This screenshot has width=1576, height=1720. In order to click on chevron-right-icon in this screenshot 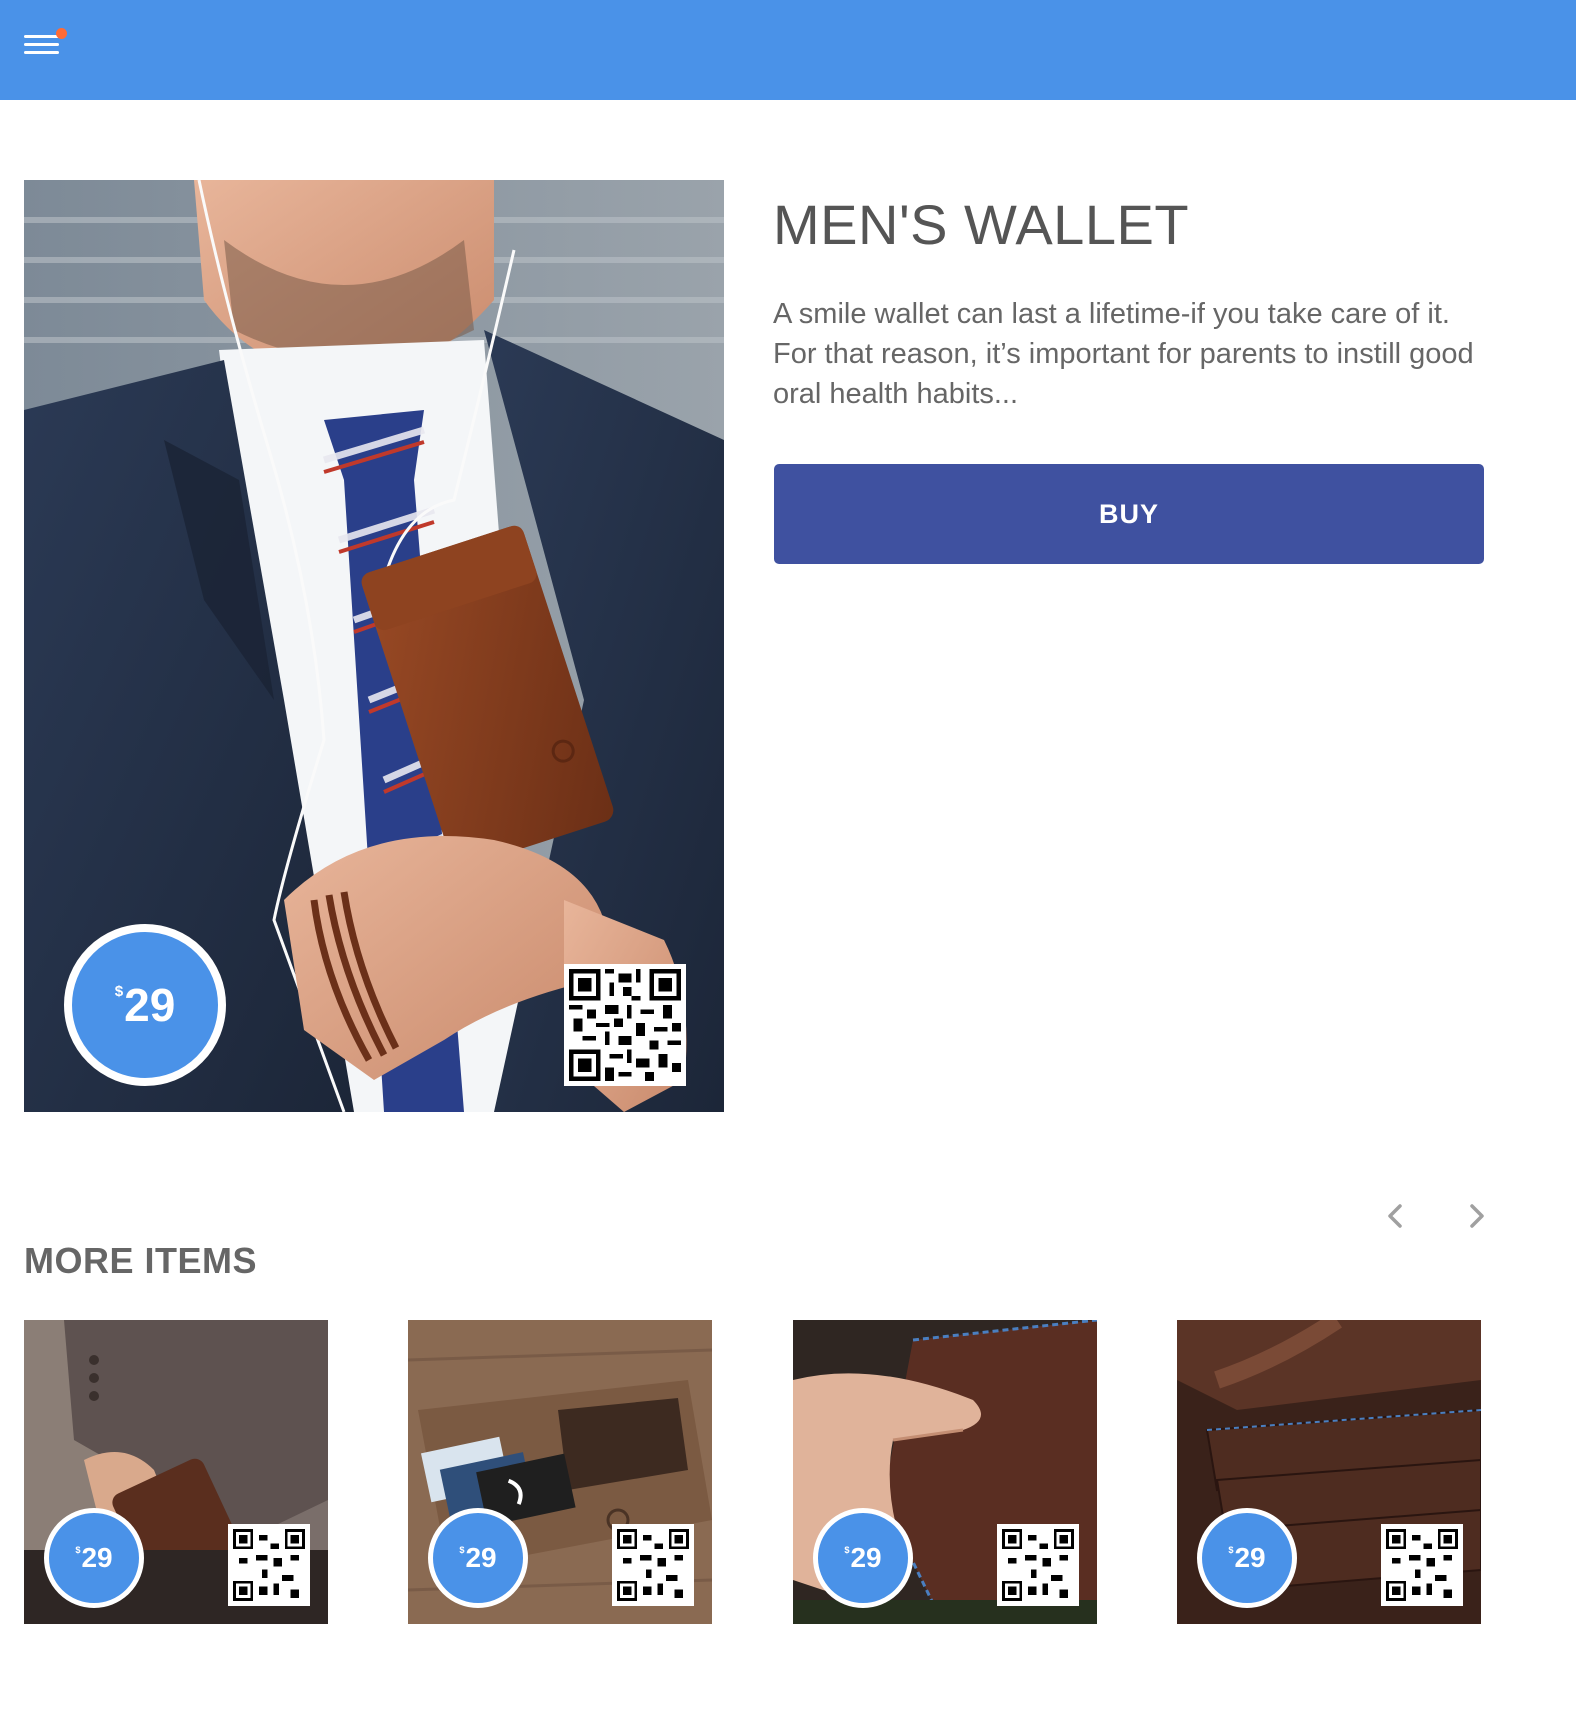, I will do `click(1477, 1216)`.